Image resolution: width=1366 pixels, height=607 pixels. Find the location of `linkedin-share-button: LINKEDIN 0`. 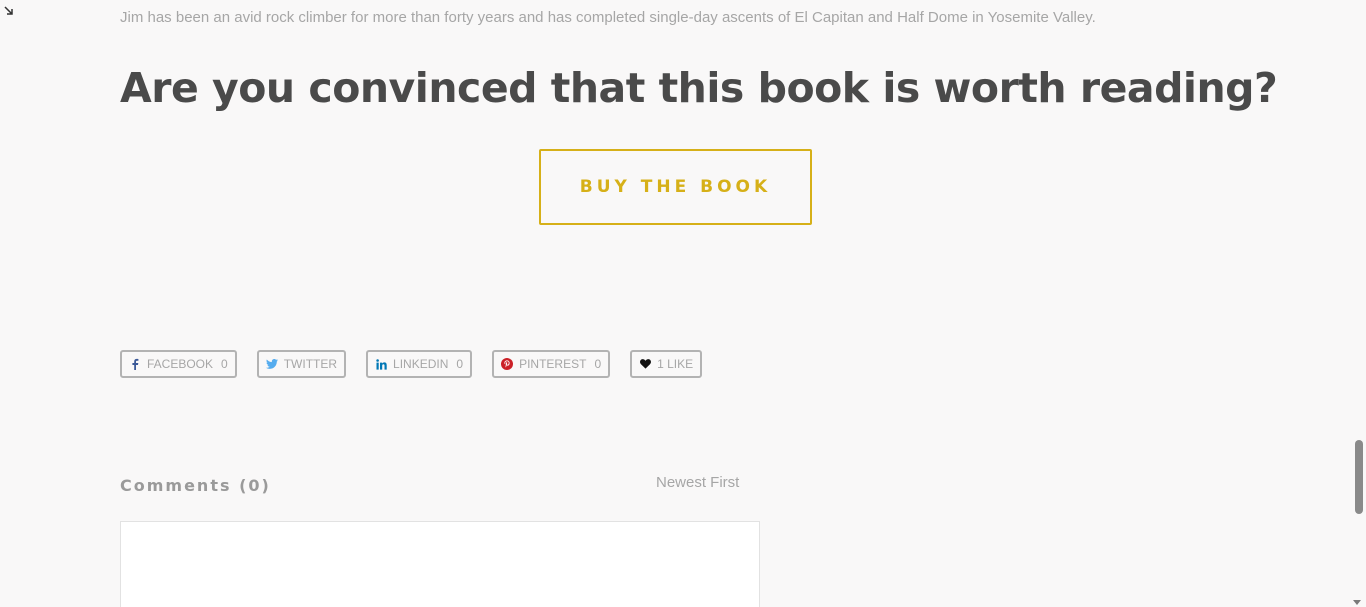

linkedin-share-button: LINKEDIN 0 is located at coordinates (419, 364).